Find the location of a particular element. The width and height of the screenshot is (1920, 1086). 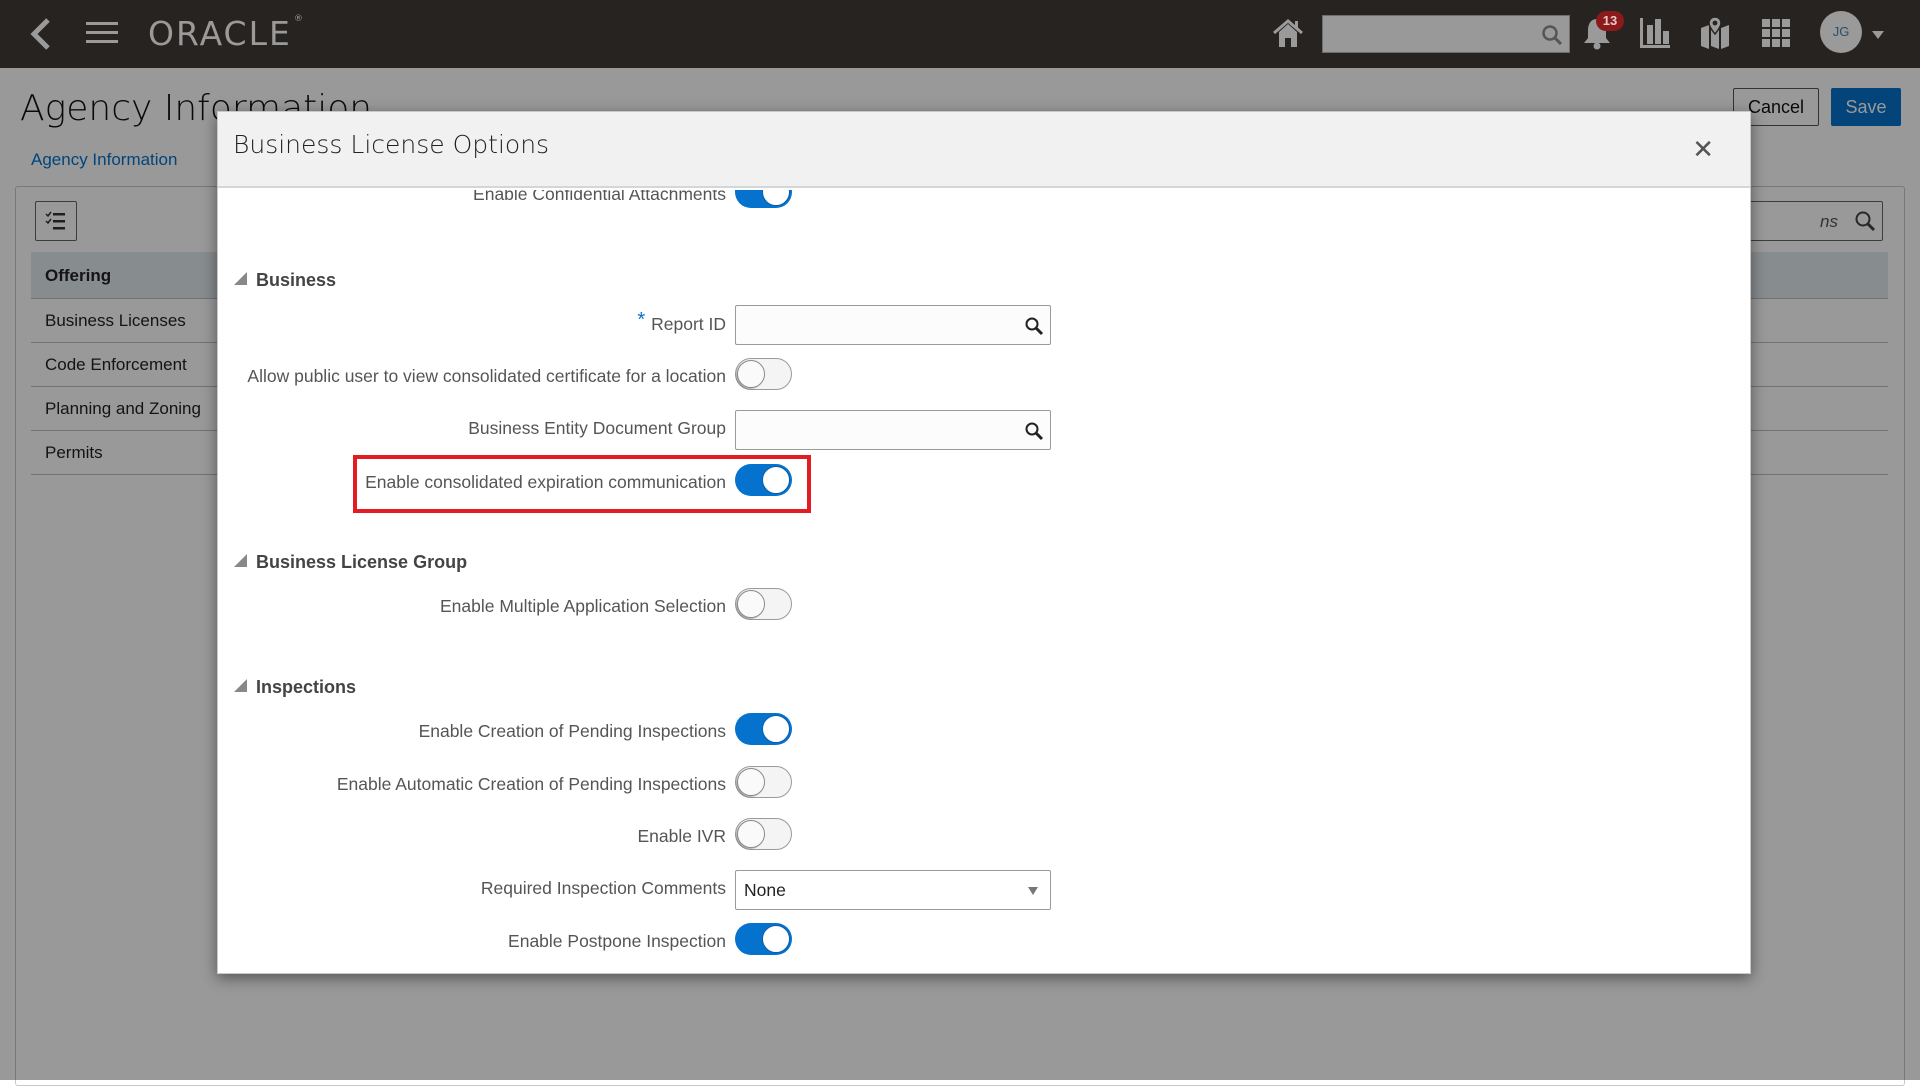

field-label: Enable Confidential Attachments is located at coordinates (599, 197).